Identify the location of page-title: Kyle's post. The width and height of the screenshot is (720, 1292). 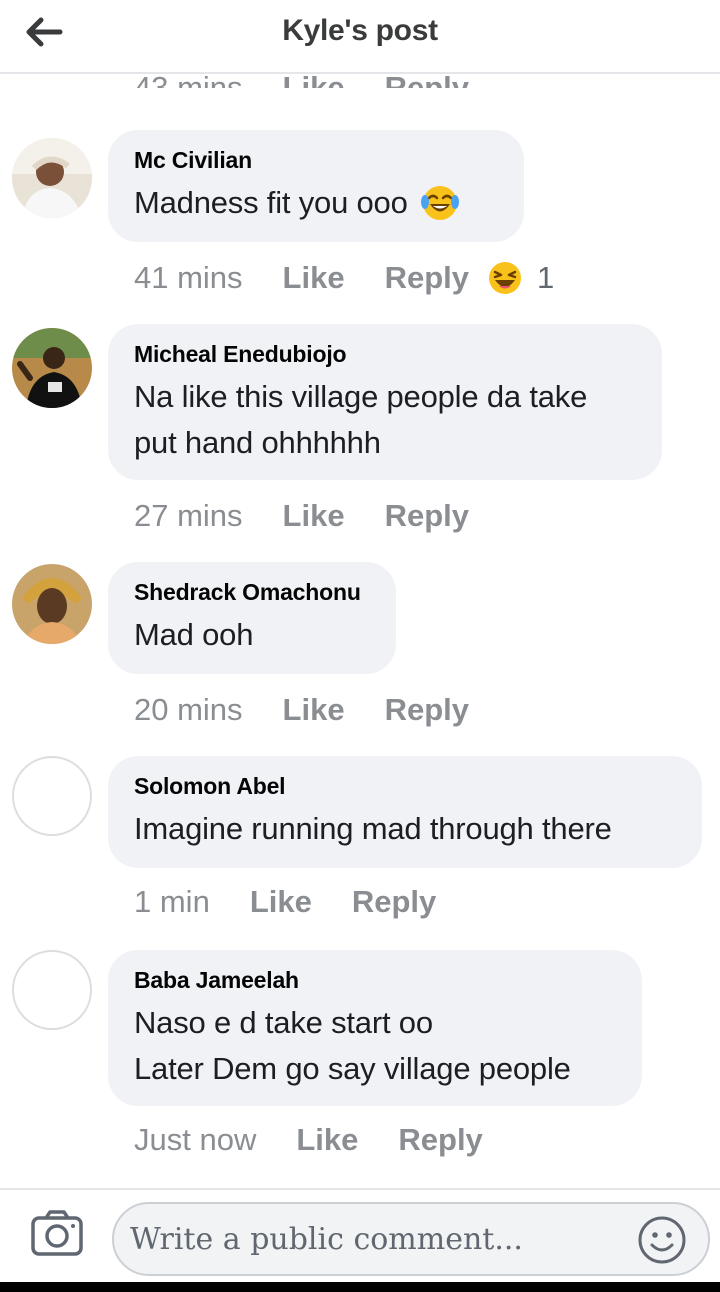
(360, 30).